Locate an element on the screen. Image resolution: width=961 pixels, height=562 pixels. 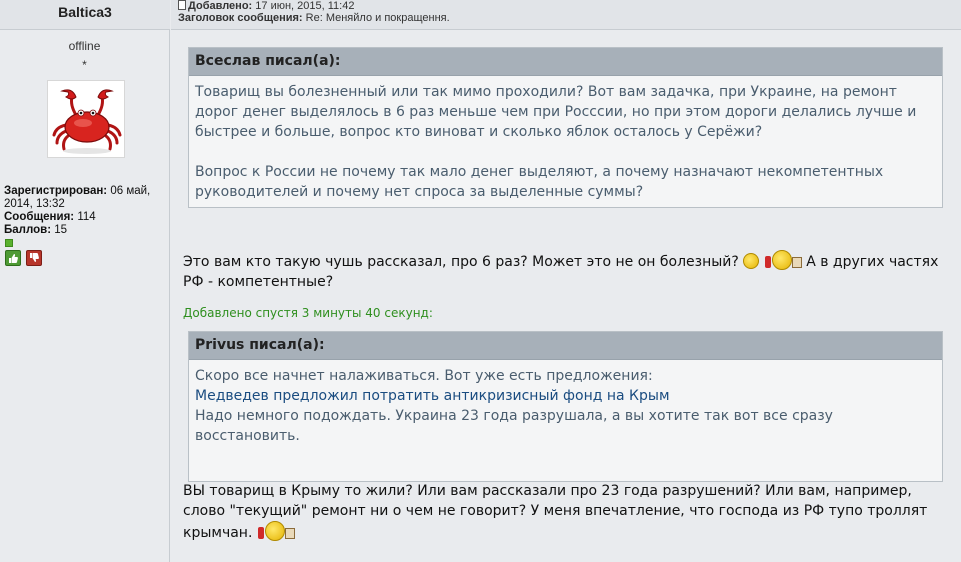
crab-avatar-icon is located at coordinates (87, 121).